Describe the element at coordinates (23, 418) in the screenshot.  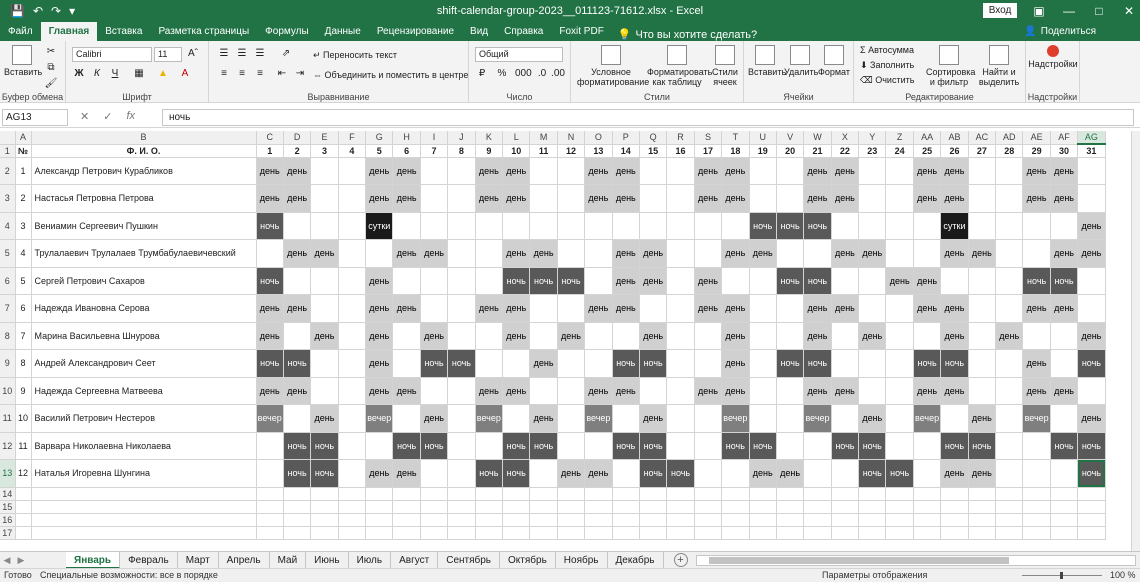
I see `employee-number-cell: 10` at that location.